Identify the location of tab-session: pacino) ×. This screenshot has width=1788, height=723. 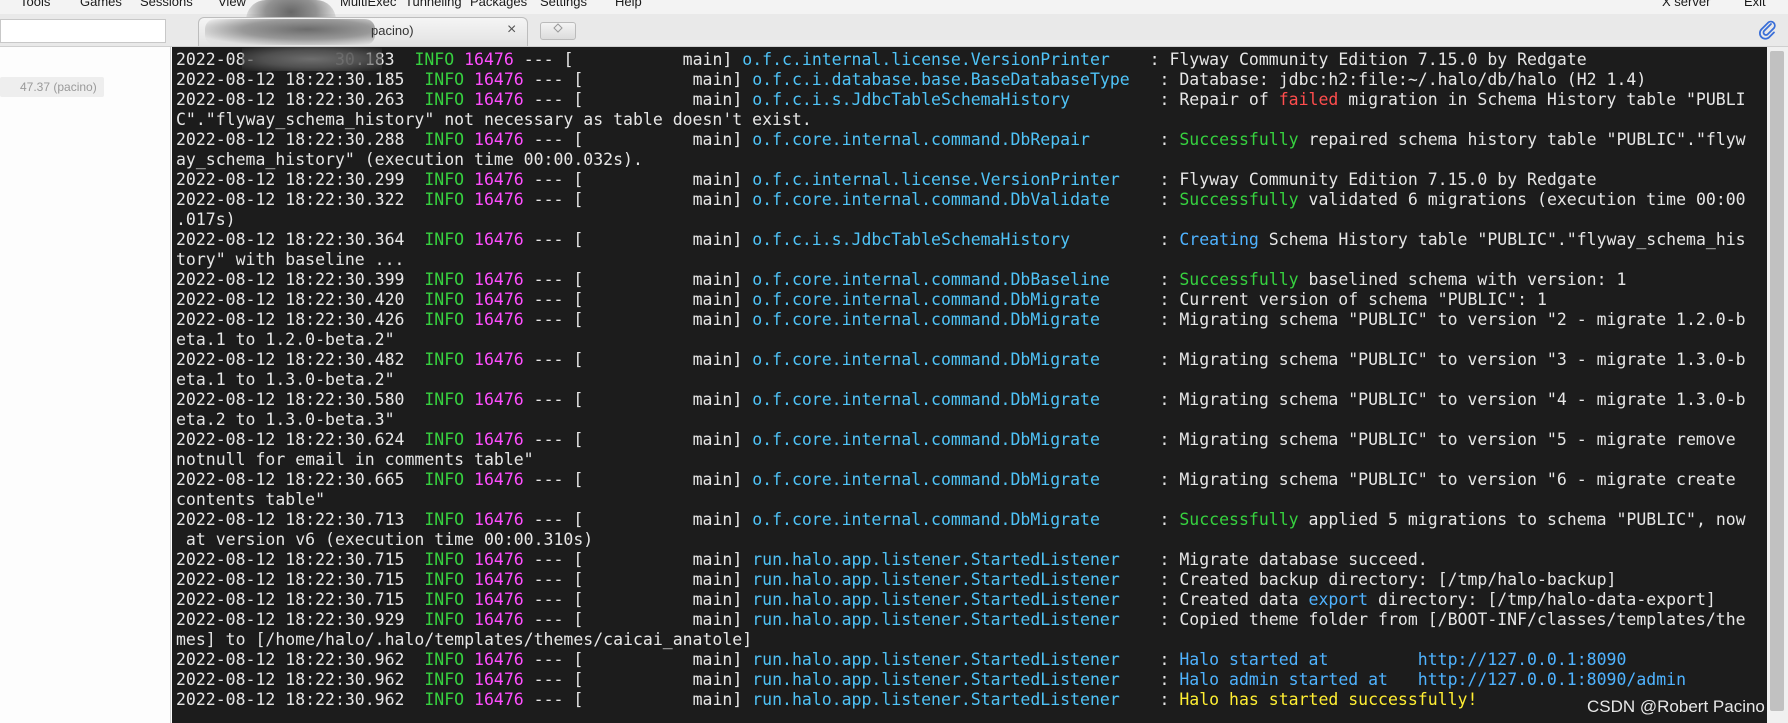
(363, 31).